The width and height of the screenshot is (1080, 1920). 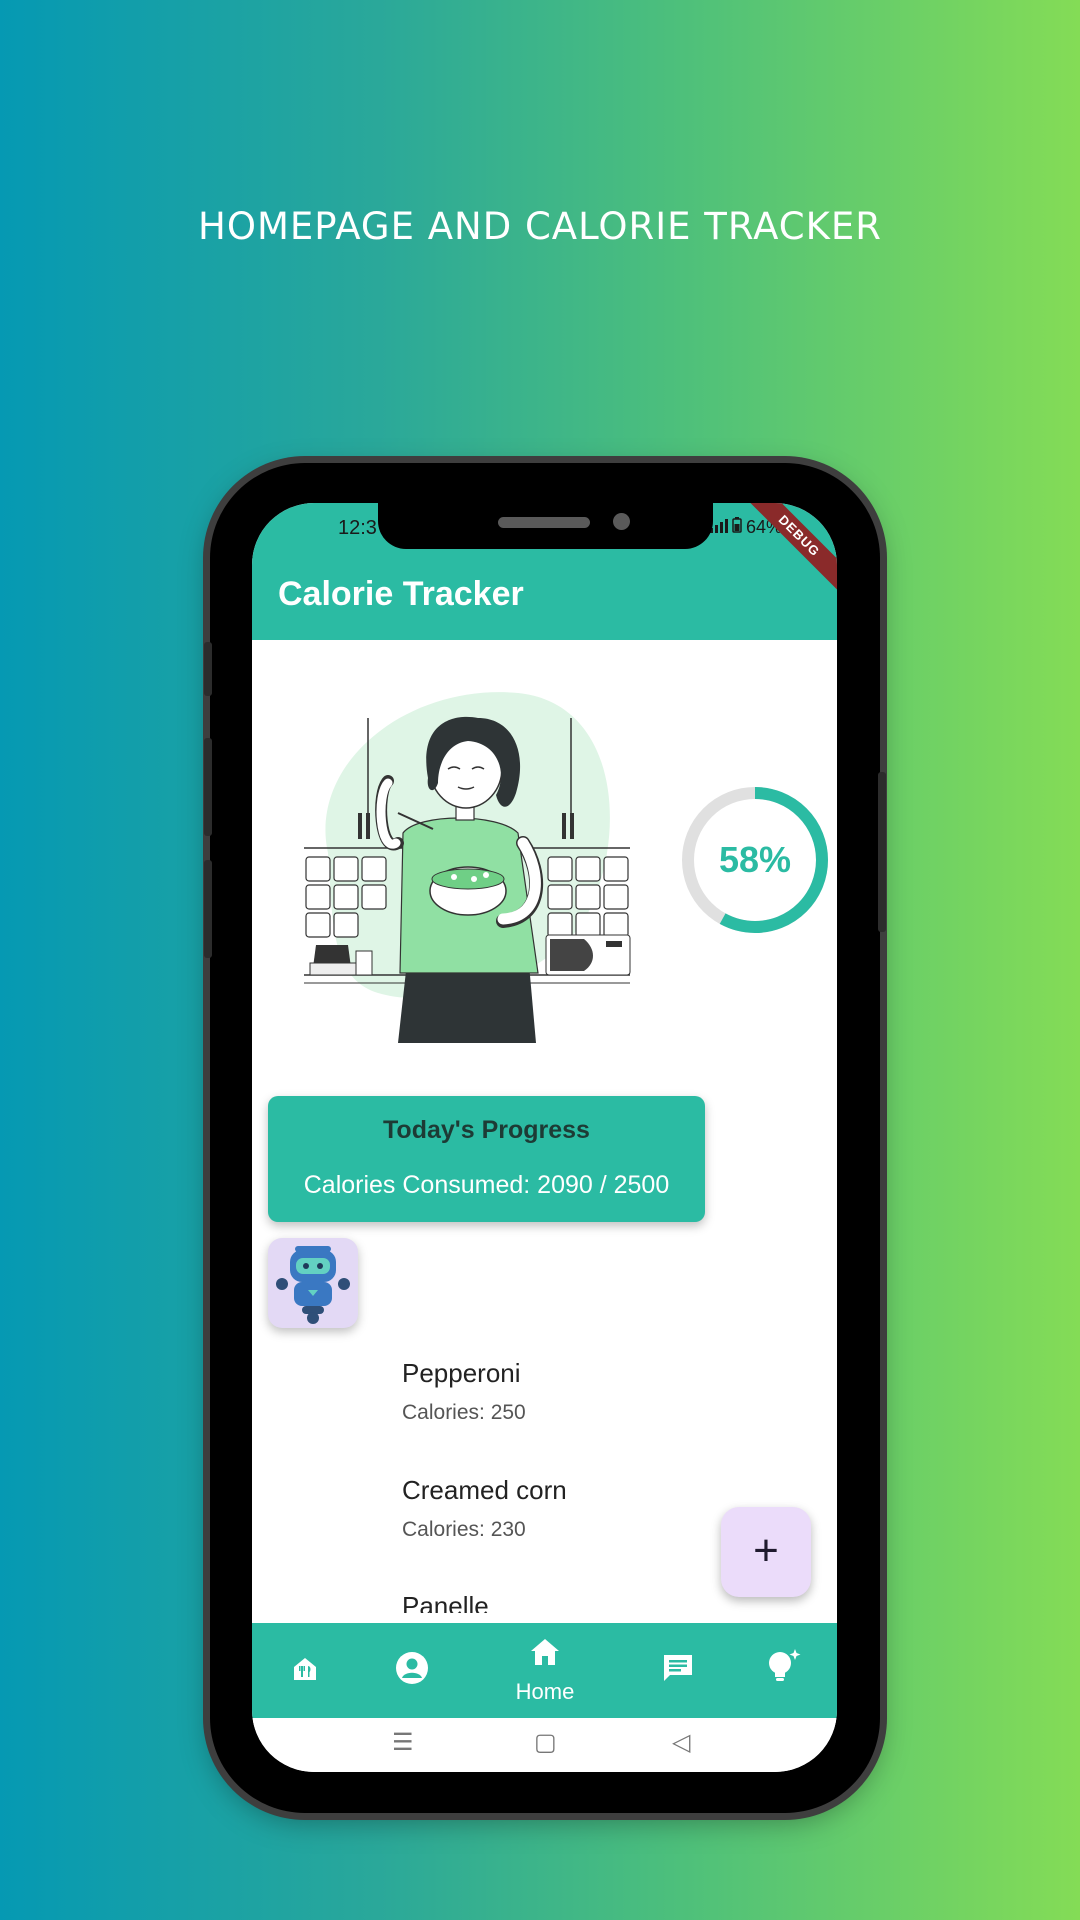 I want to click on chatbot-robot-button, so click(x=313, y=1283).